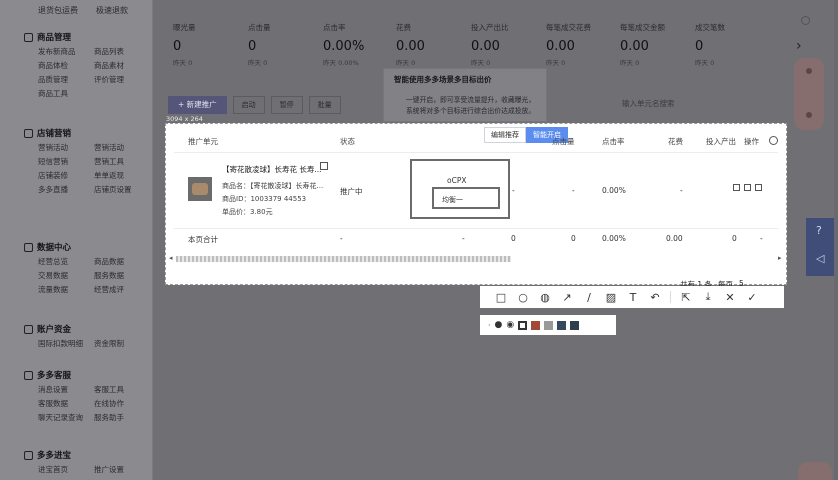 The width and height of the screenshot is (838, 480). What do you see at coordinates (815, 471) in the screenshot?
I see `floating-mascot` at bounding box center [815, 471].